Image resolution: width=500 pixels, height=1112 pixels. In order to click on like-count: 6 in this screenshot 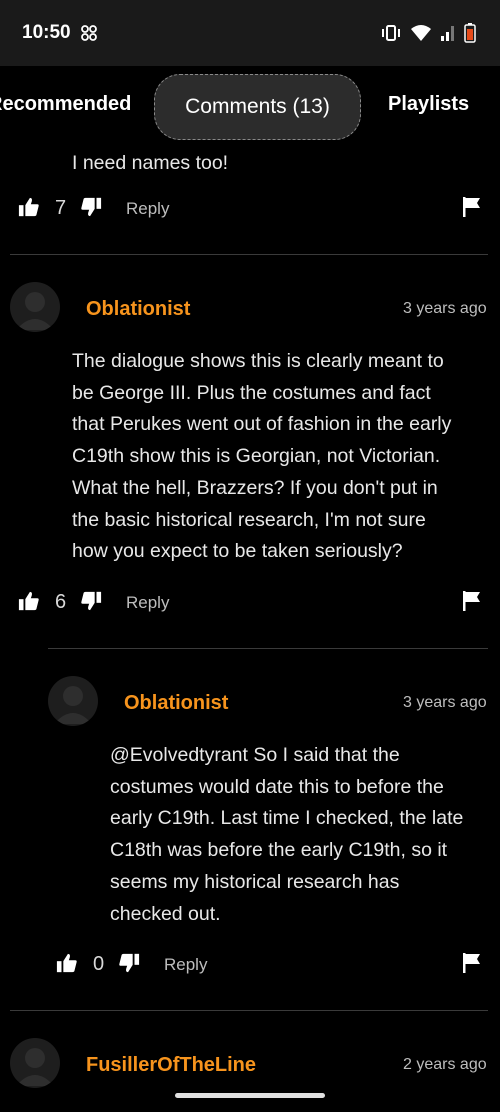, I will do `click(61, 602)`.